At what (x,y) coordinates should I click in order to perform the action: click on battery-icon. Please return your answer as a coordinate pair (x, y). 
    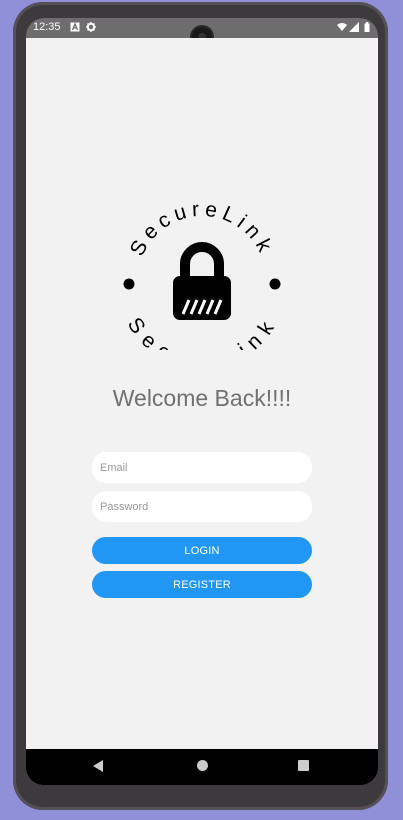
    Looking at the image, I should click on (367, 27).